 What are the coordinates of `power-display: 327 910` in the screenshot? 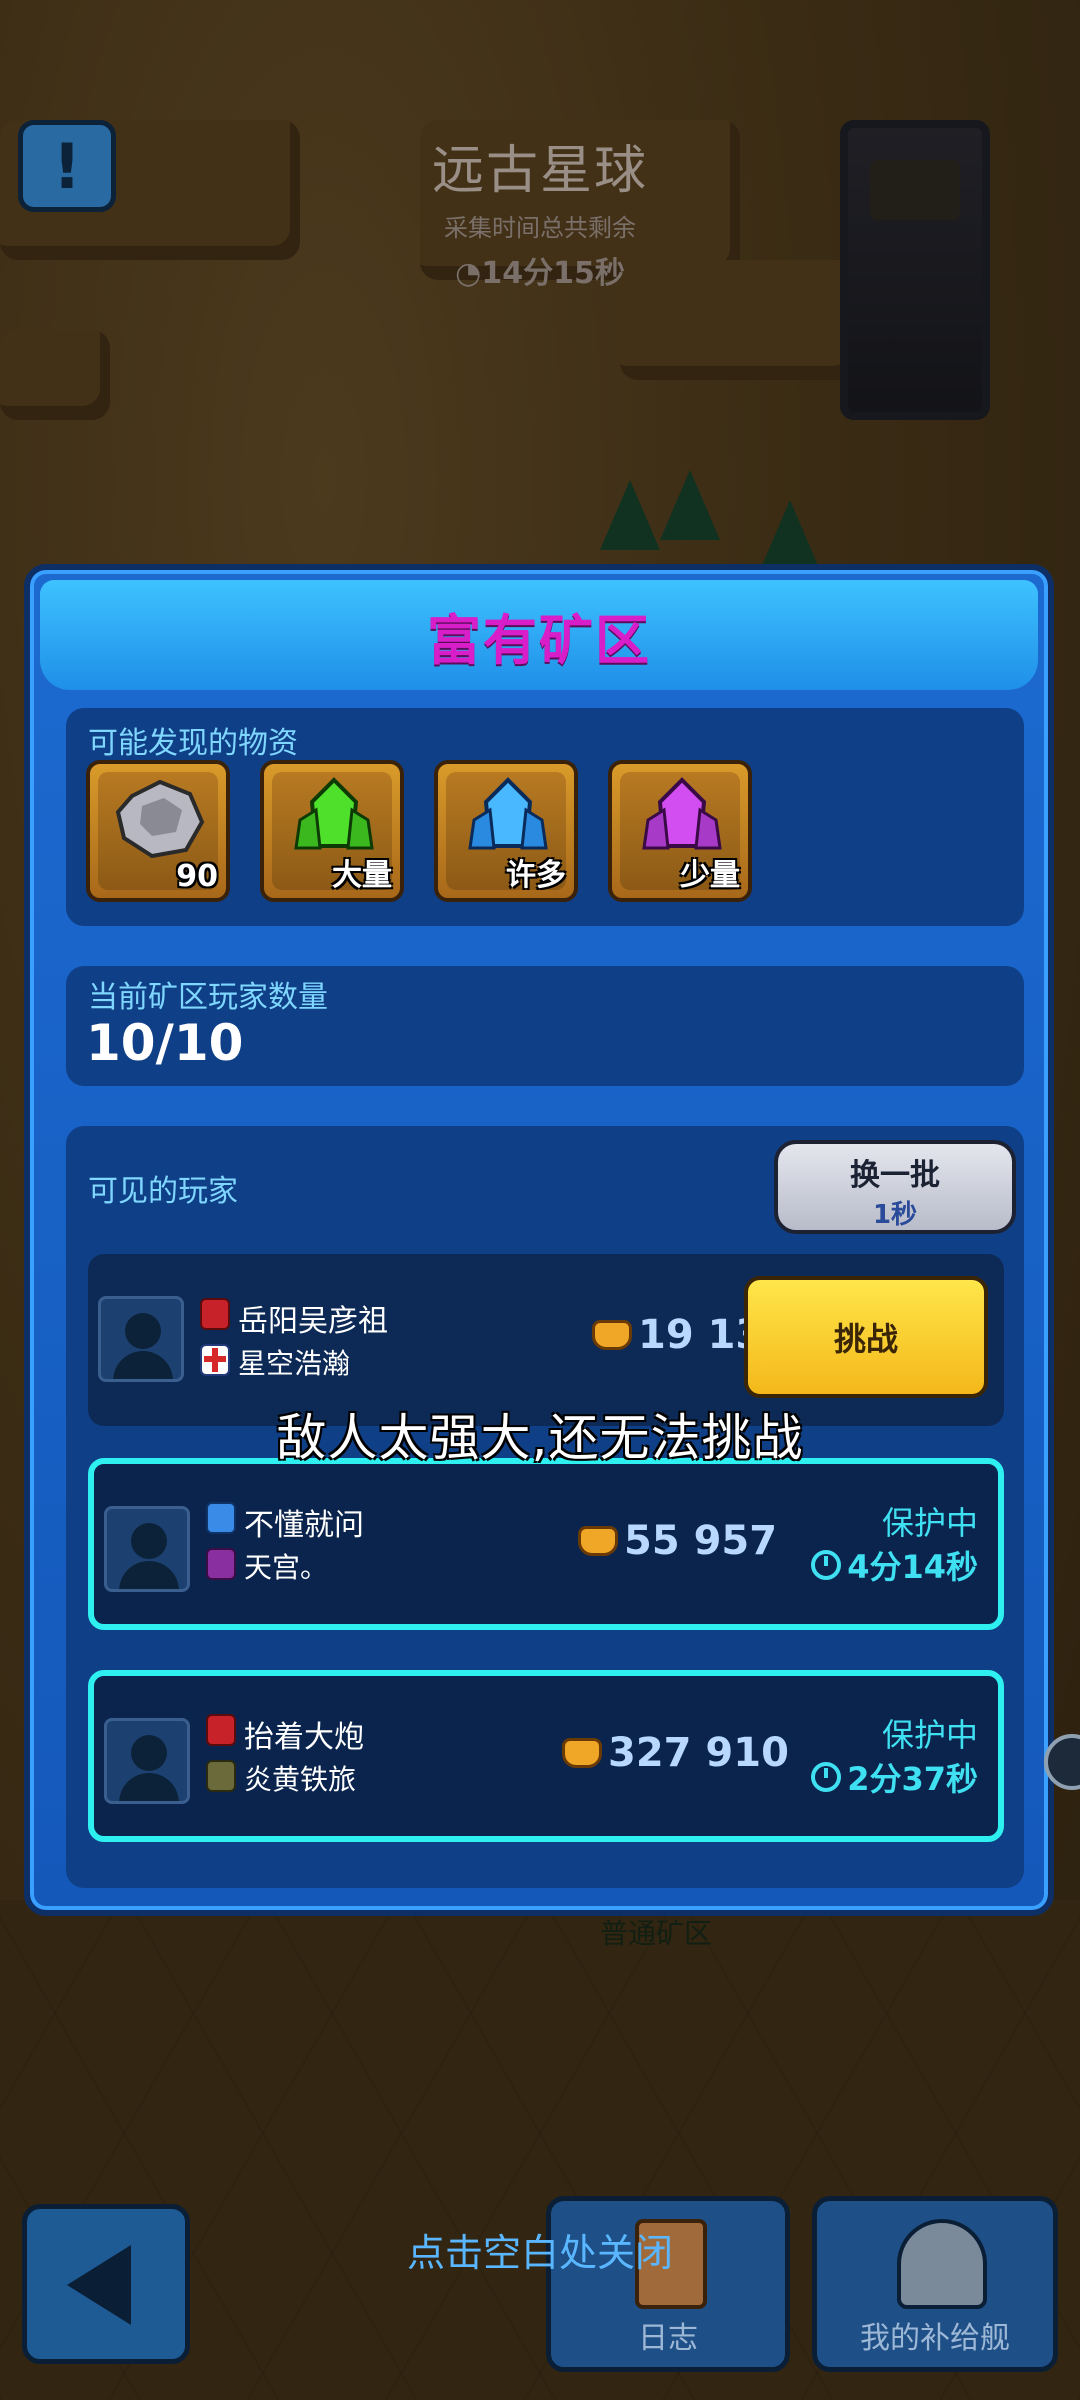 It's located at (675, 1753).